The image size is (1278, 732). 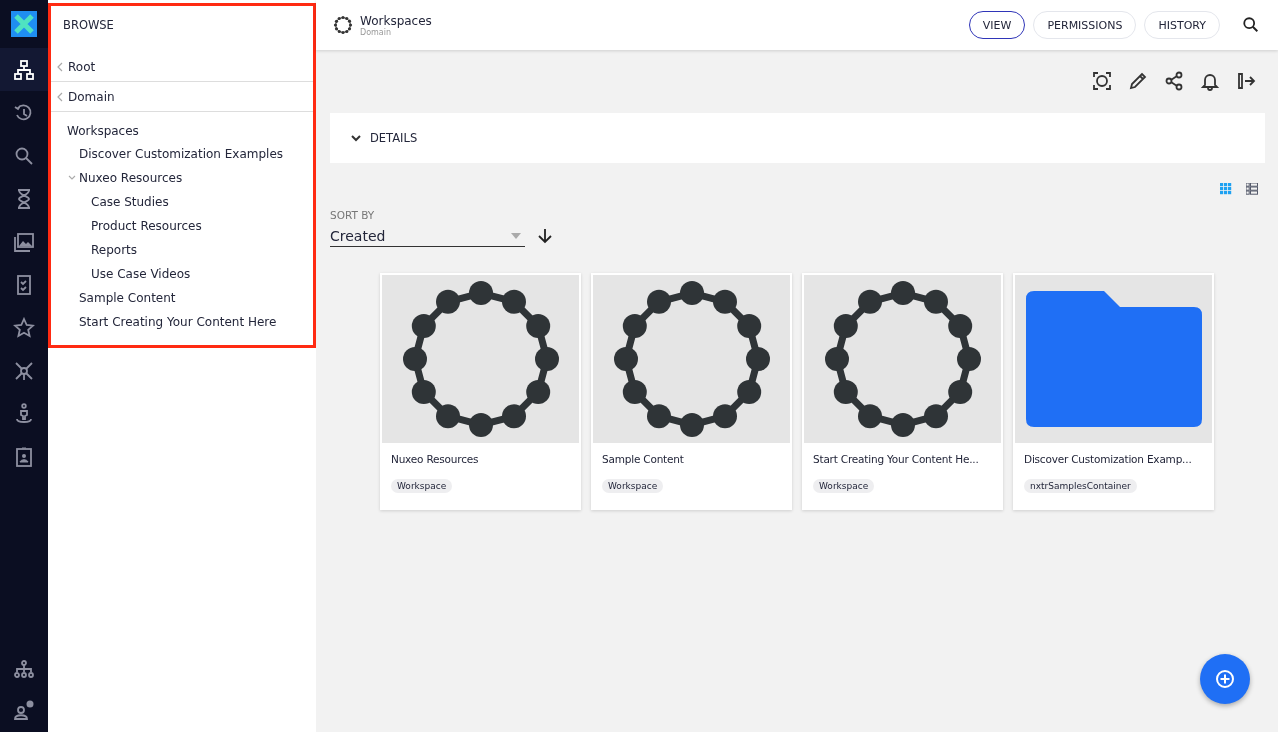 I want to click on document-card: Sample Content Workspace, so click(x=691, y=391).